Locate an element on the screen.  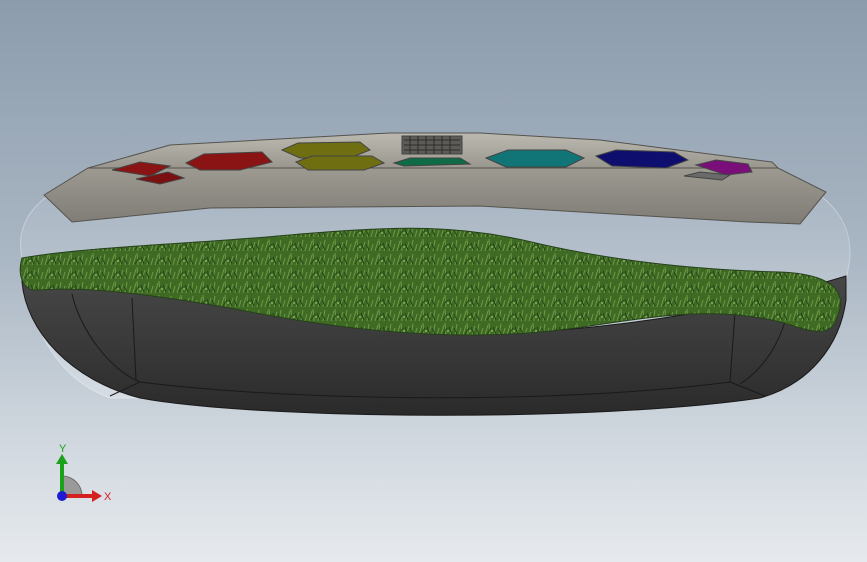
pocket-teal is located at coordinates (535, 158).